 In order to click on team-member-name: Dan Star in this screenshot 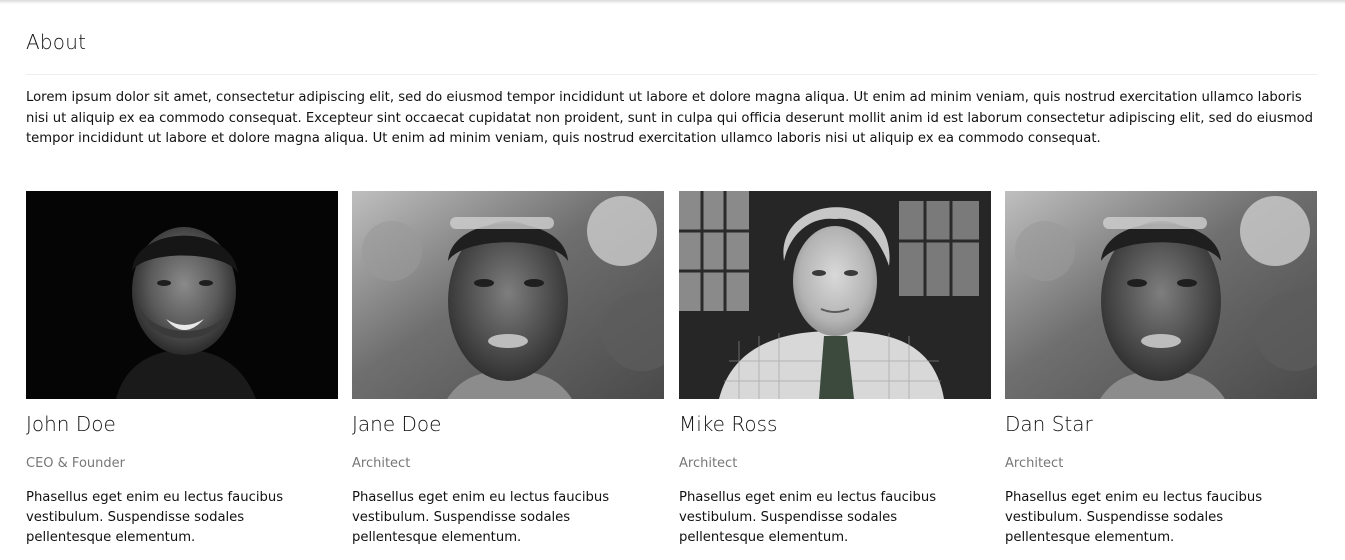, I will do `click(1049, 424)`.